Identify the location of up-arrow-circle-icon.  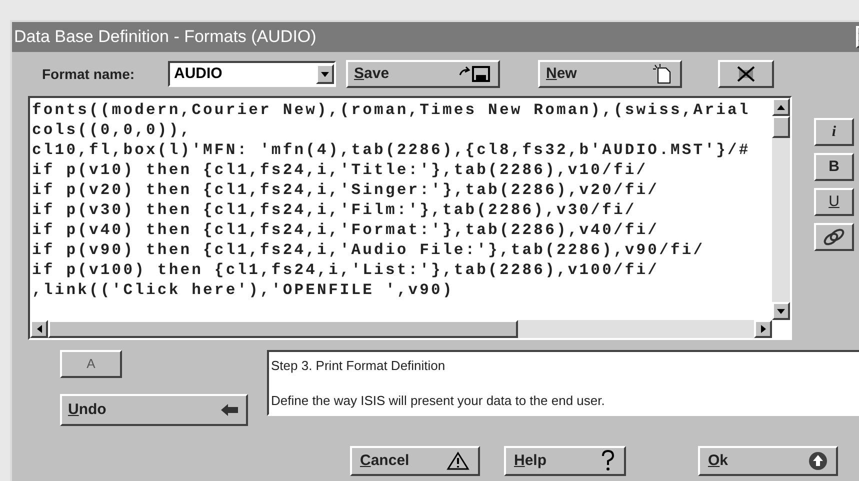
(818, 461).